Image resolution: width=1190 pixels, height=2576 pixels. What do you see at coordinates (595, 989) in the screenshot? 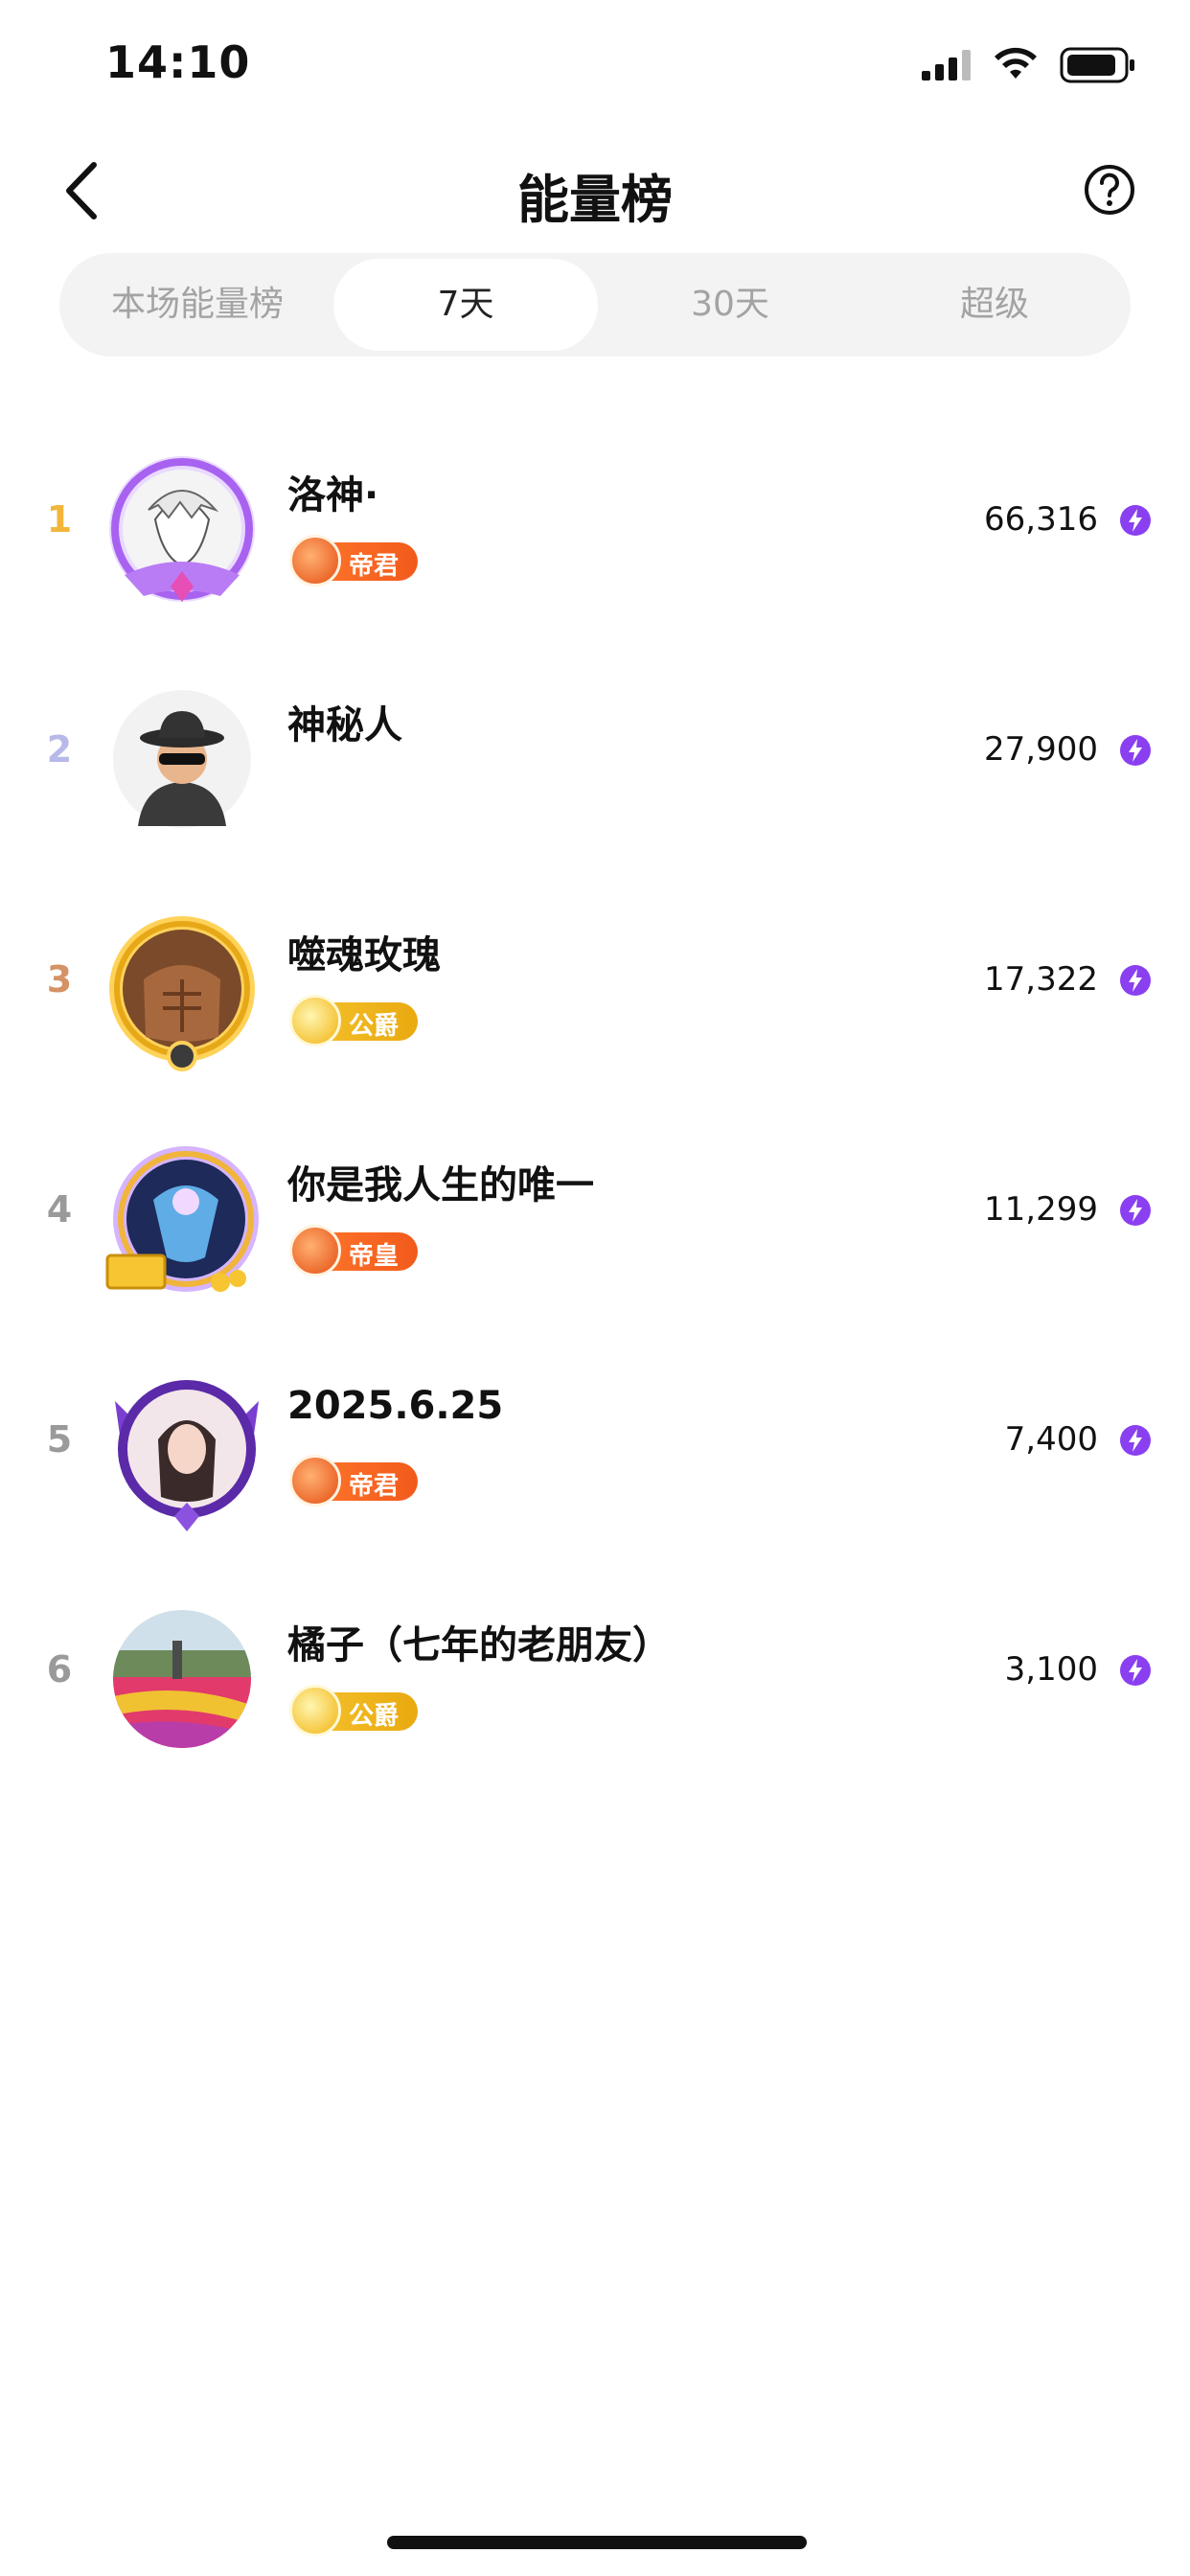
I see `list-item: 3 噬魂玫瑰 公爵 17,322` at bounding box center [595, 989].